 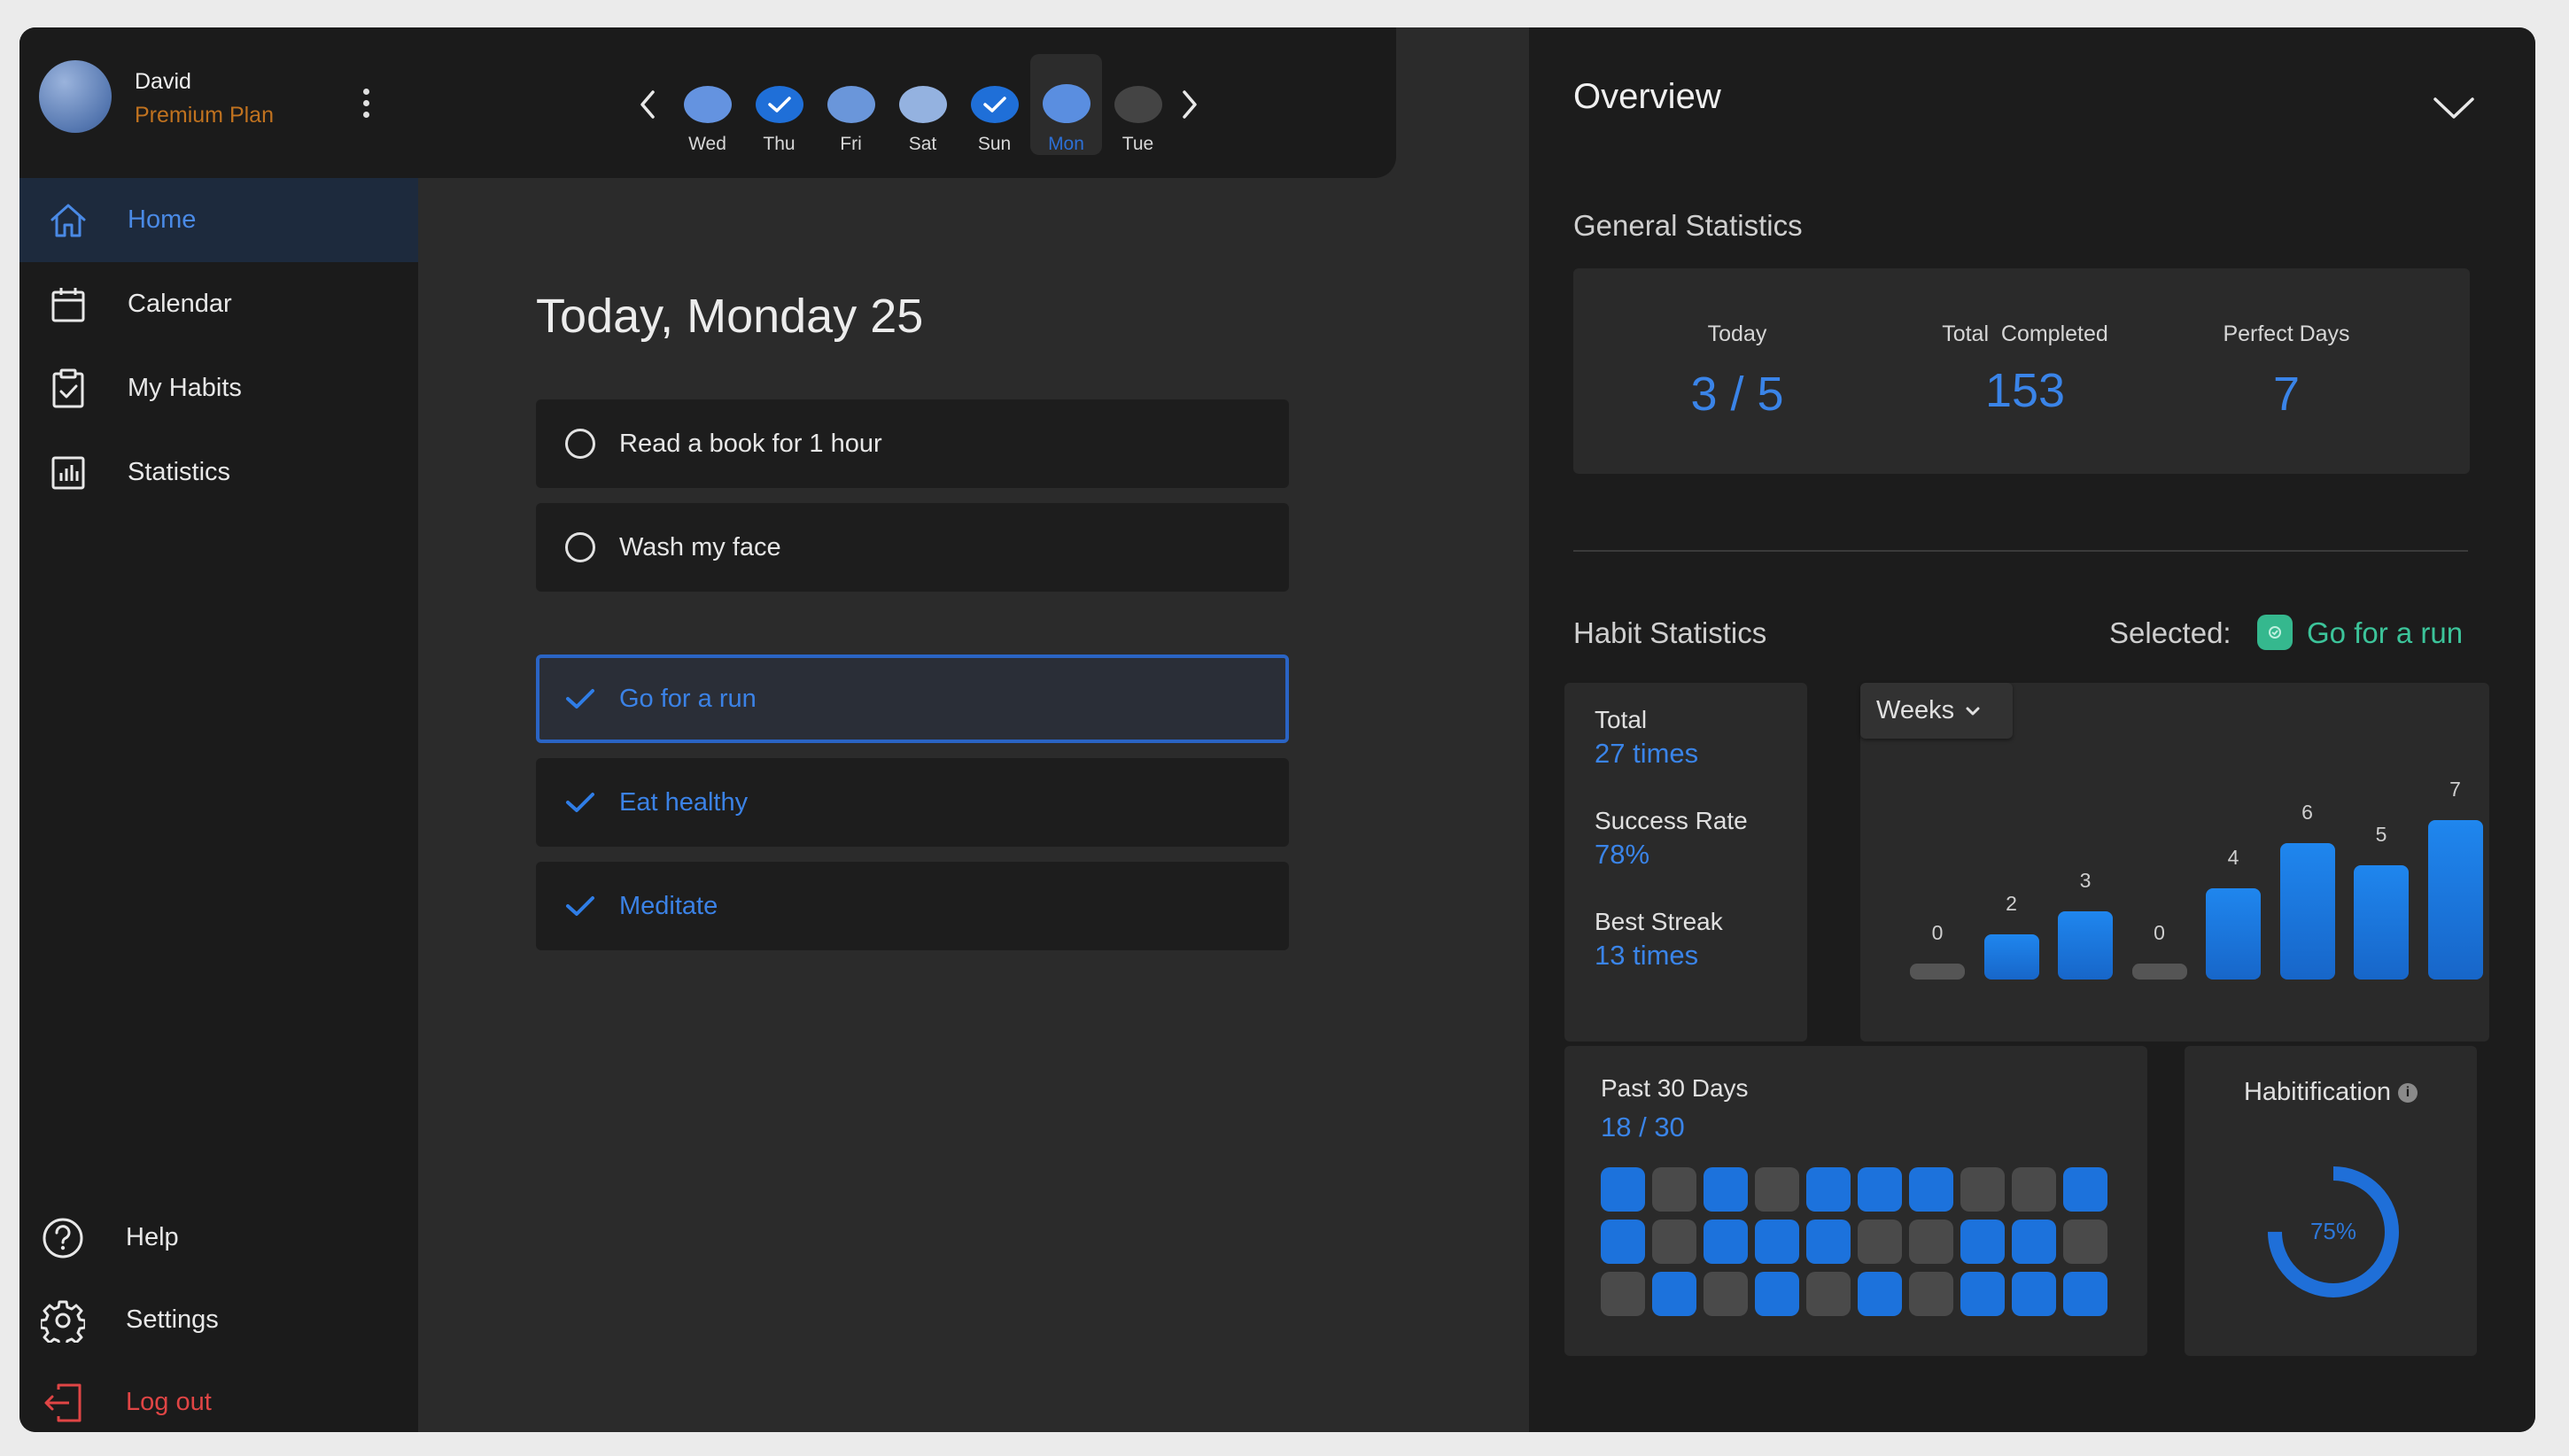 I want to click on bar-chart-plot: 0 2 3 0 4 6 5 7, so click(x=2174, y=862).